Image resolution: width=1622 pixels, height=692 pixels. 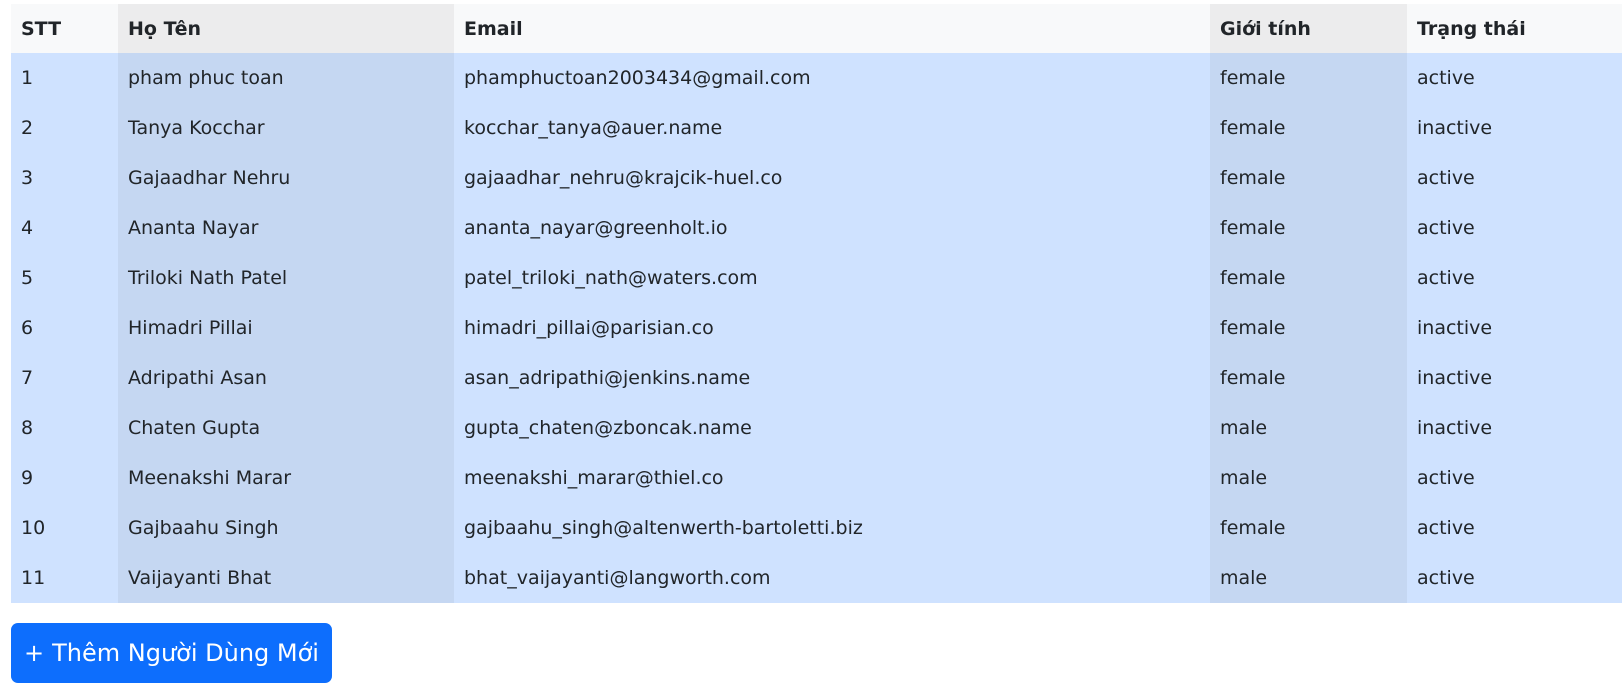 I want to click on cell-stt: 9, so click(x=64, y=478).